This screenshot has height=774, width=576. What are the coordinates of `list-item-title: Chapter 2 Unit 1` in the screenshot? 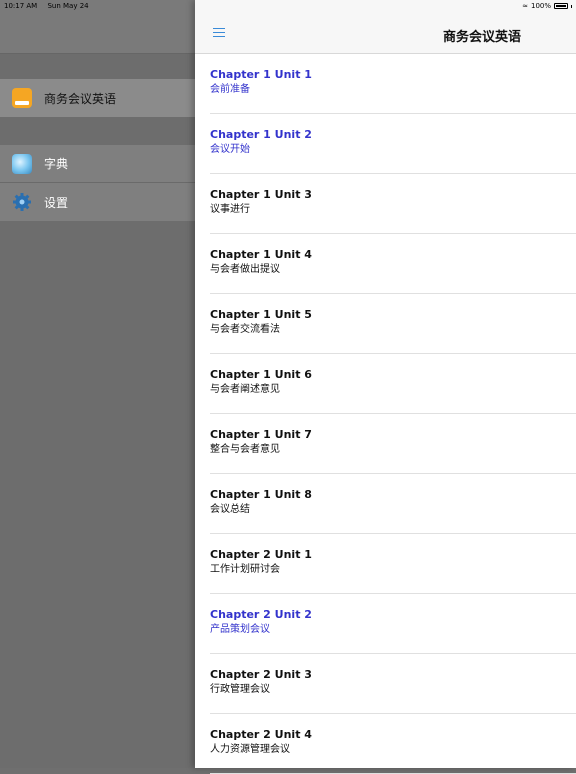 It's located at (261, 554).